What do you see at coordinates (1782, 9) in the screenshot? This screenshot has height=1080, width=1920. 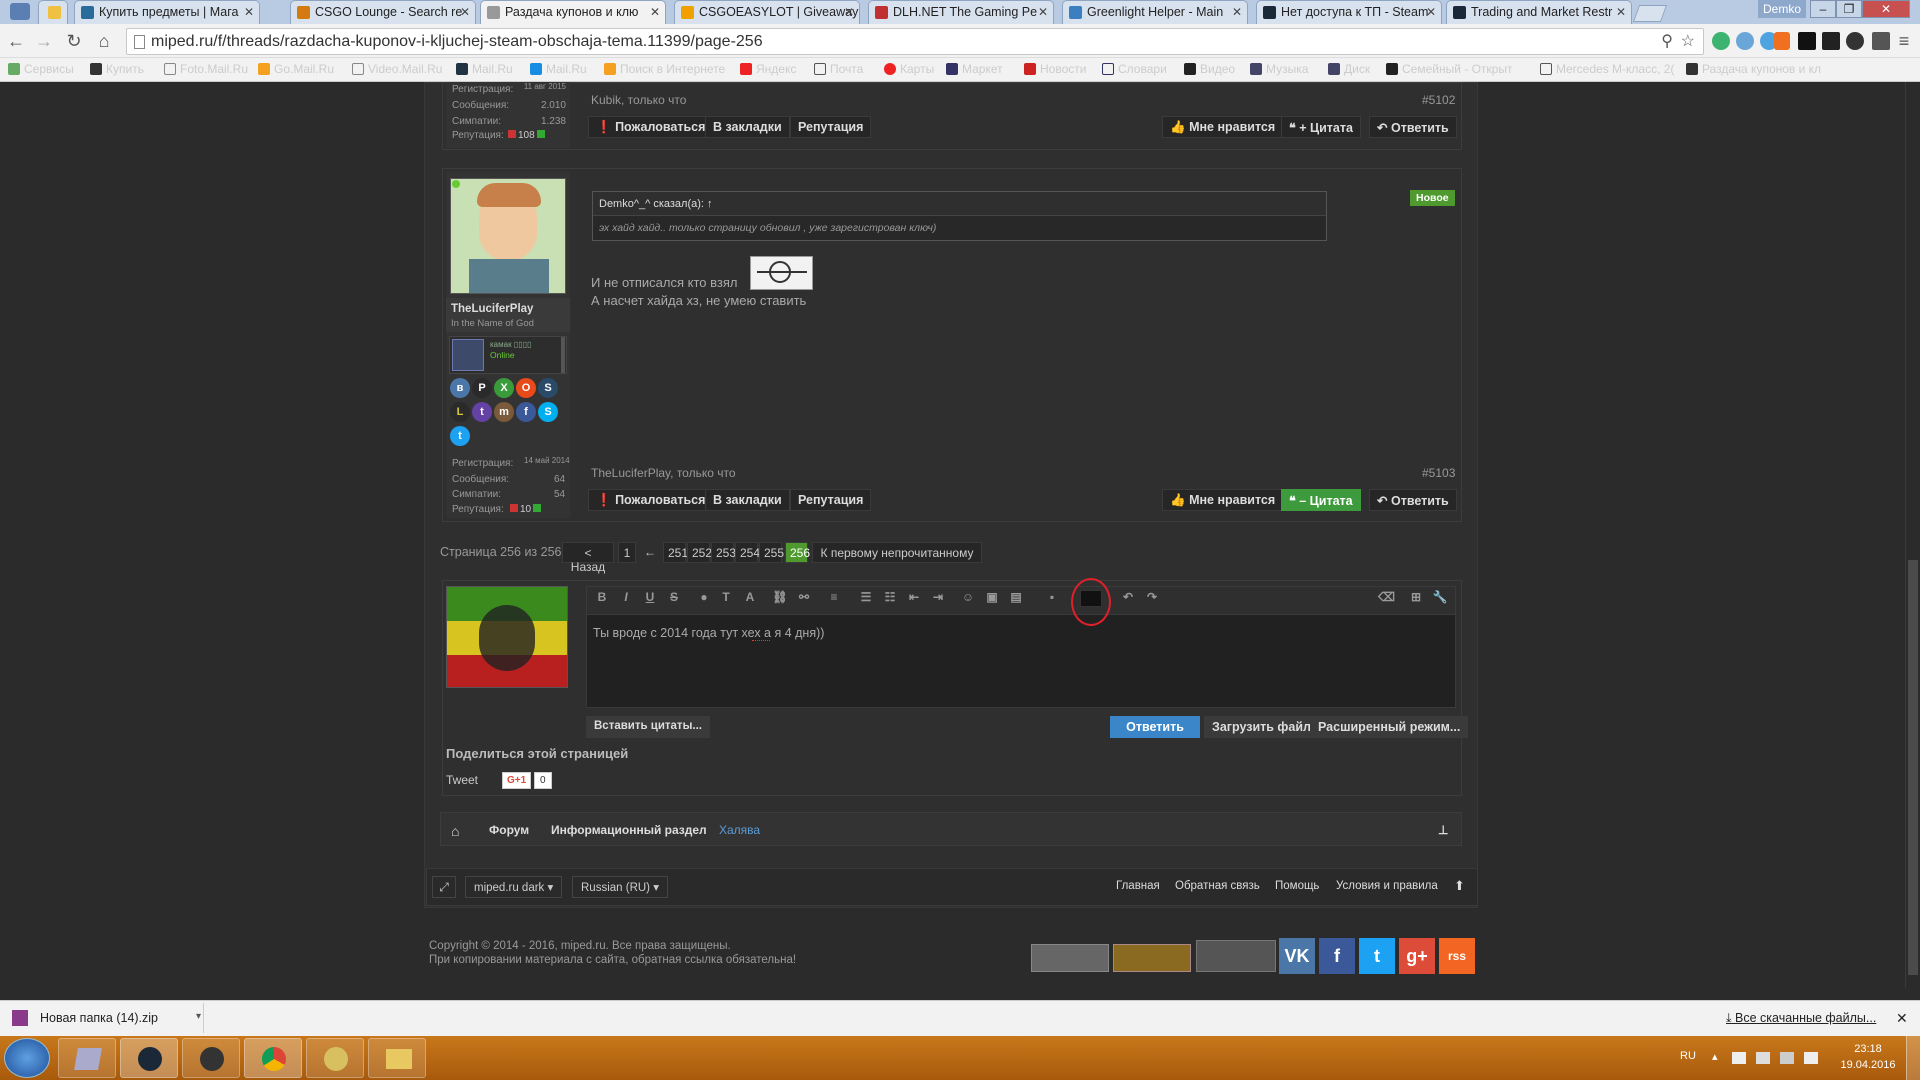 I see `profile-badge: Demko` at bounding box center [1782, 9].